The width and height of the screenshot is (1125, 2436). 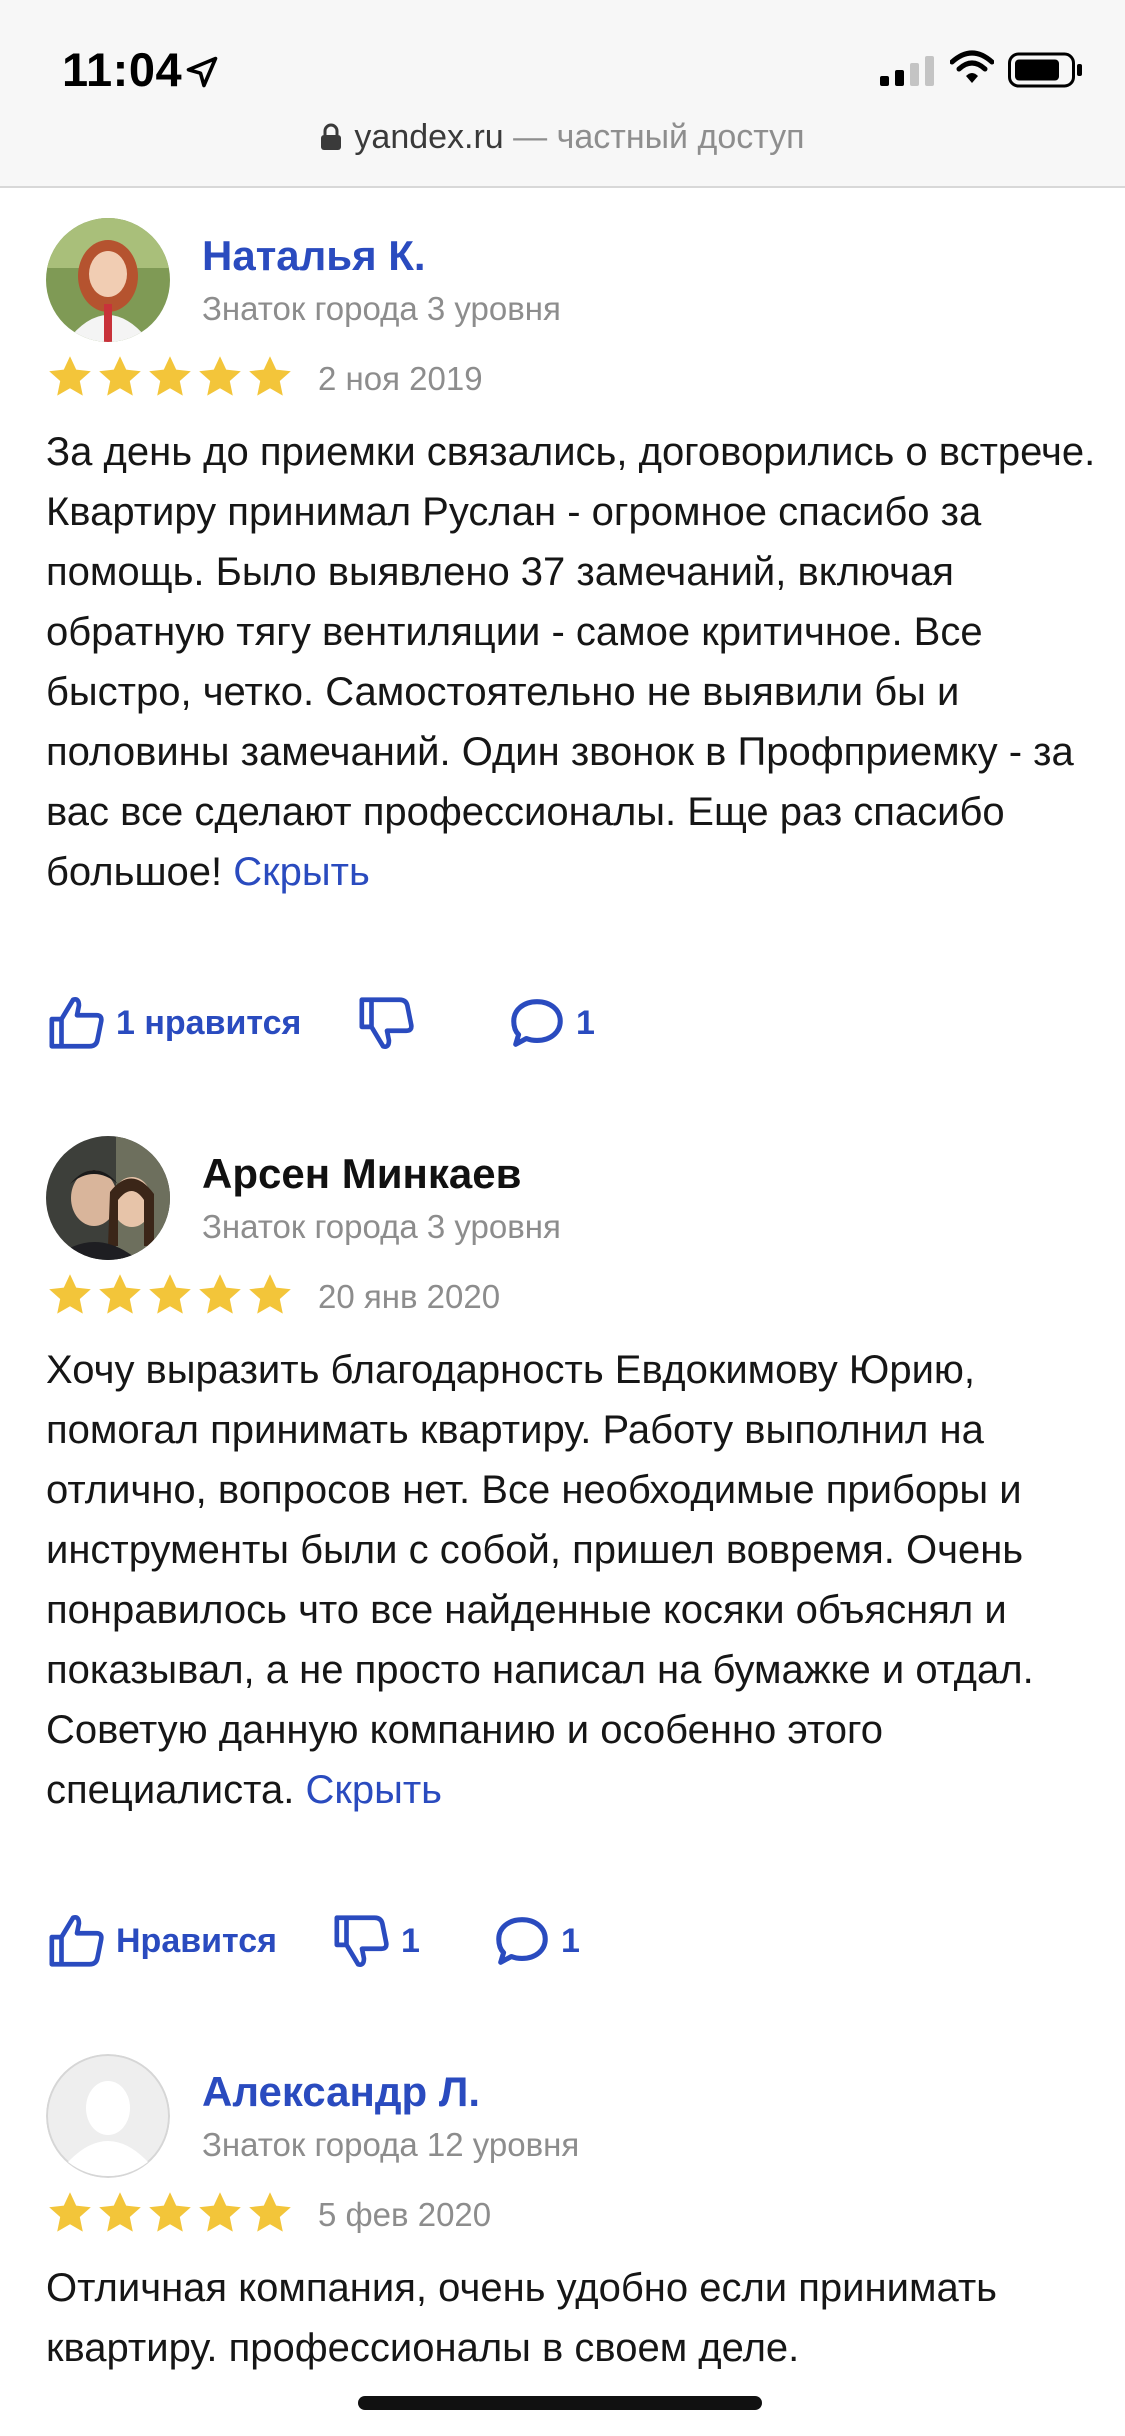 I want to click on like-button: Нравится, so click(x=161, y=1941).